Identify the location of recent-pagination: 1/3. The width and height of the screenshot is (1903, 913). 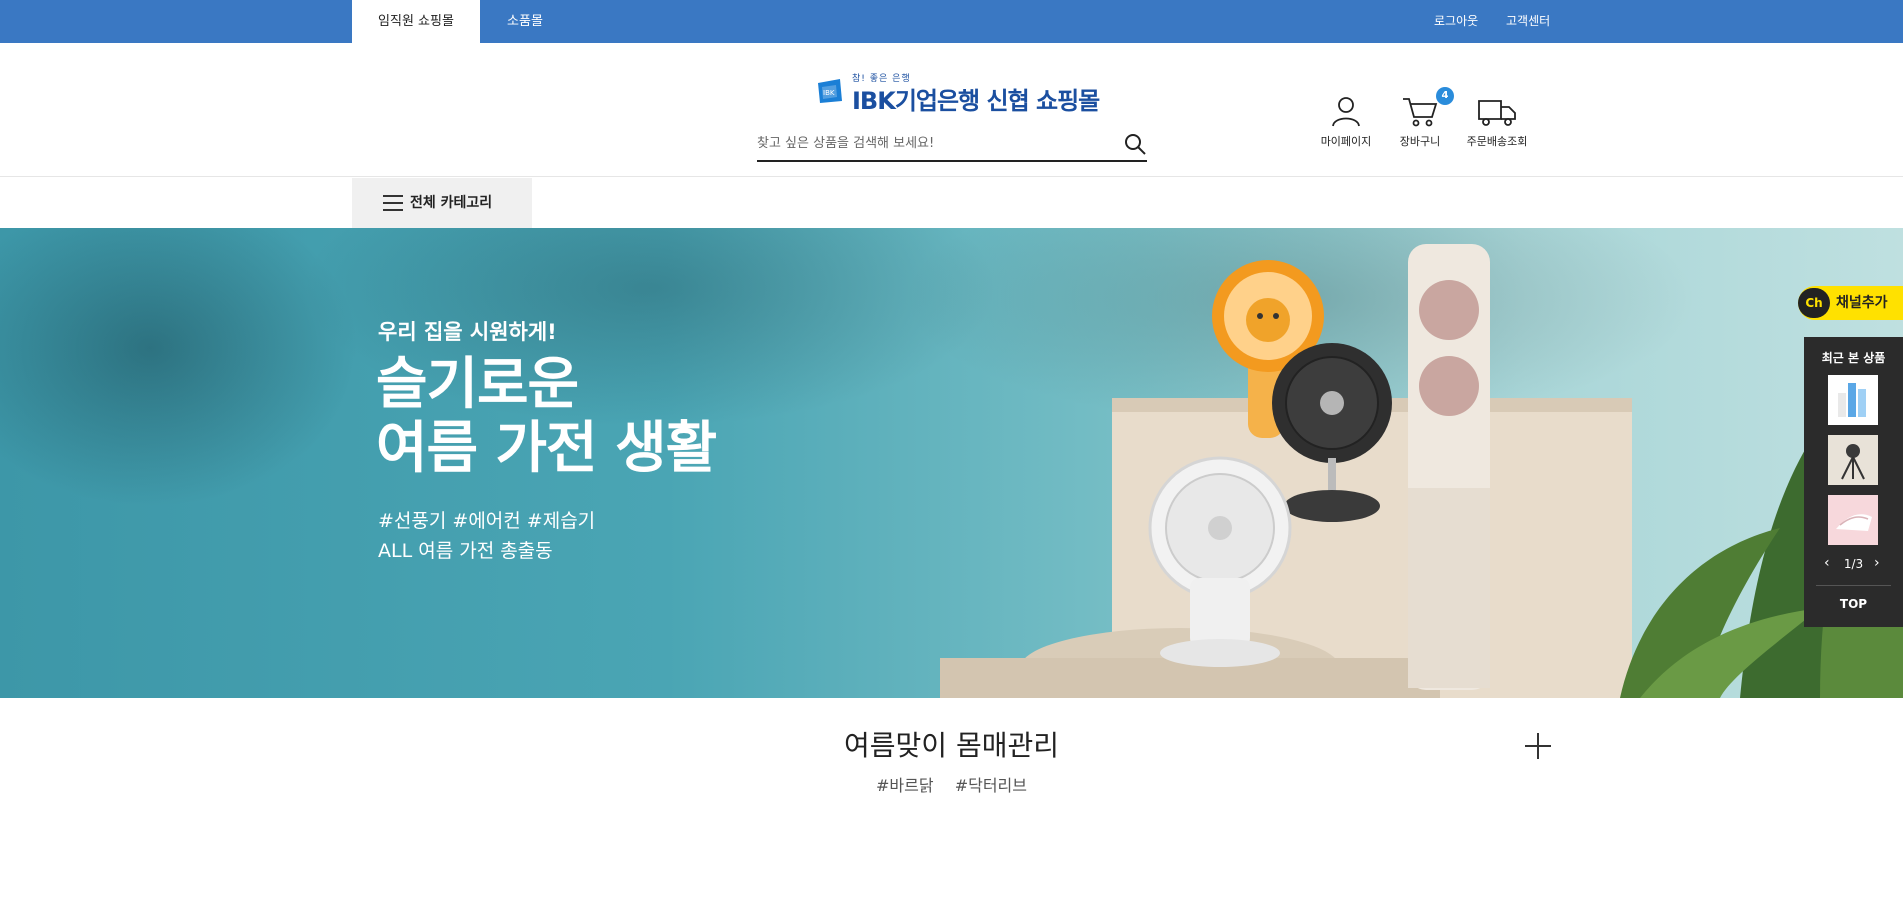
(1853, 564).